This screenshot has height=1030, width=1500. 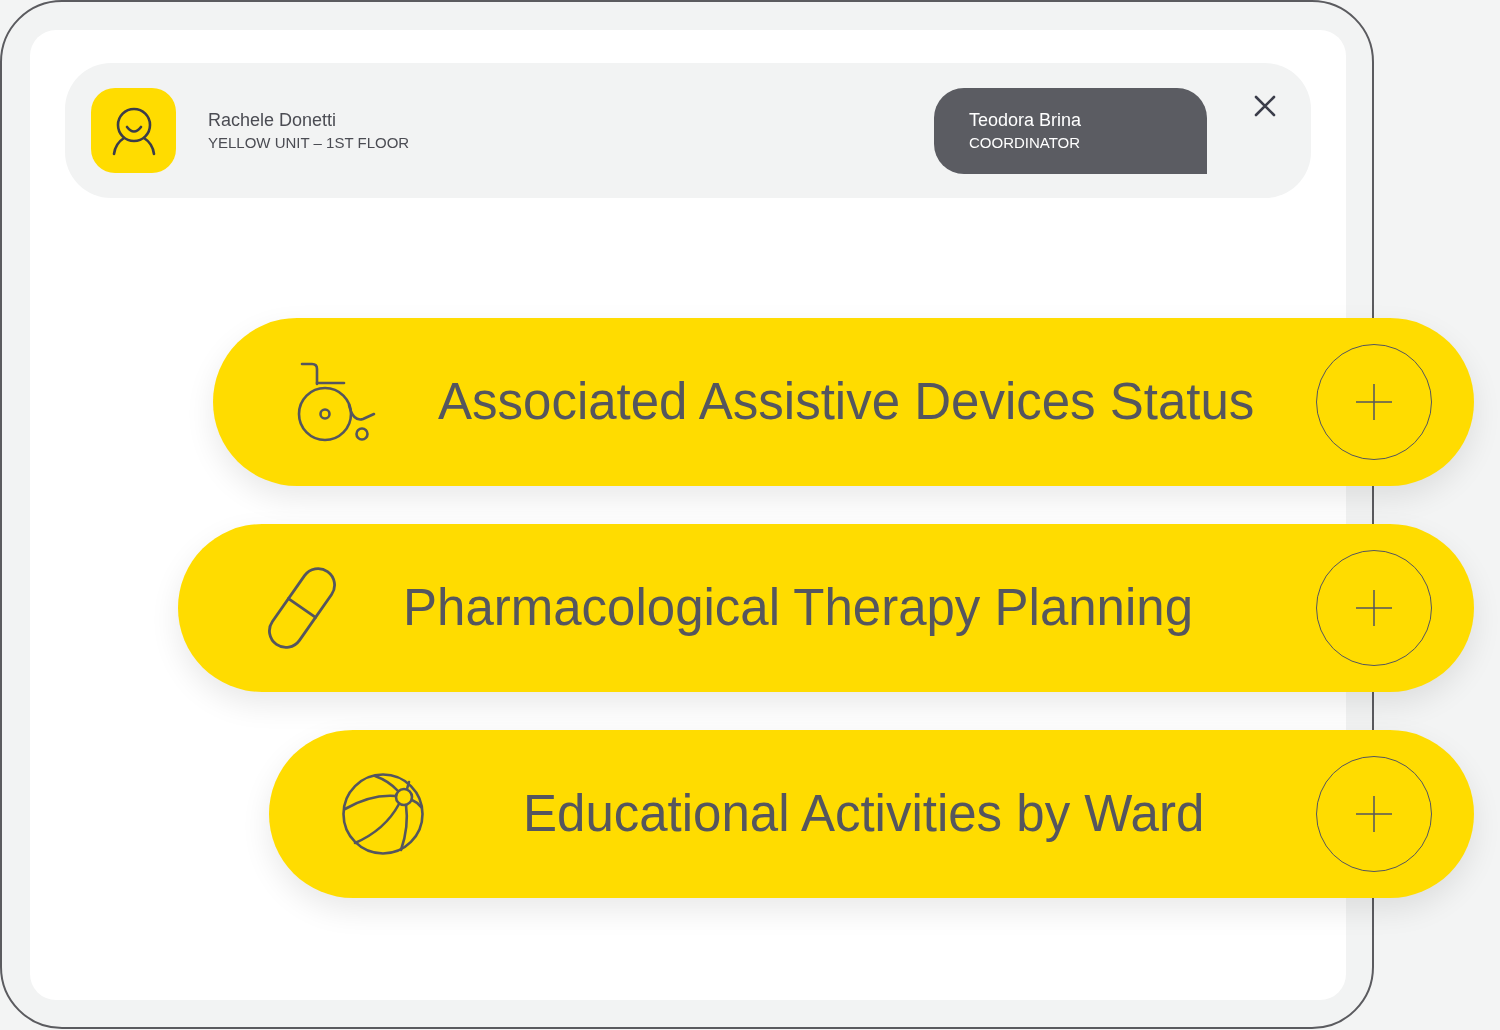 I want to click on beach-ball-icon, so click(x=383, y=814).